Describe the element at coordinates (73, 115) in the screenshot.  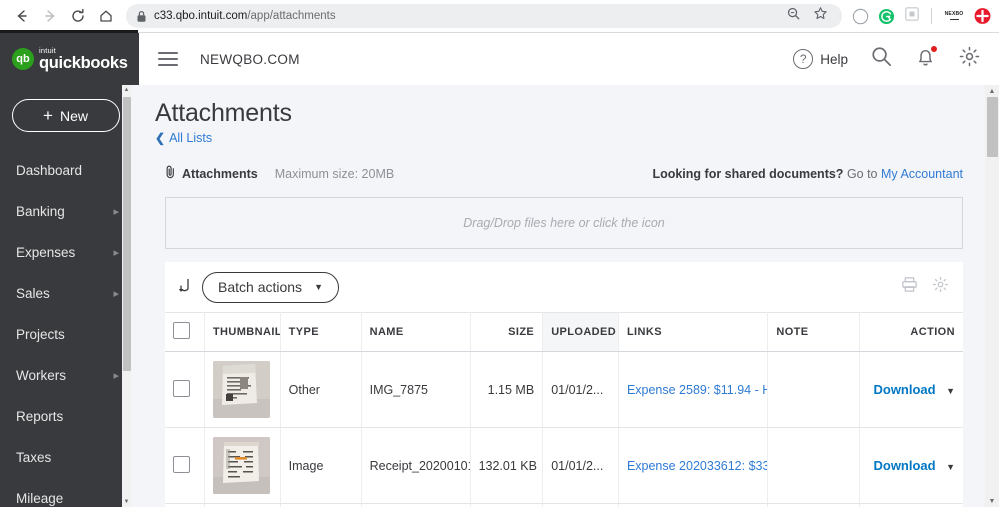
I see `new-button-label: New` at that location.